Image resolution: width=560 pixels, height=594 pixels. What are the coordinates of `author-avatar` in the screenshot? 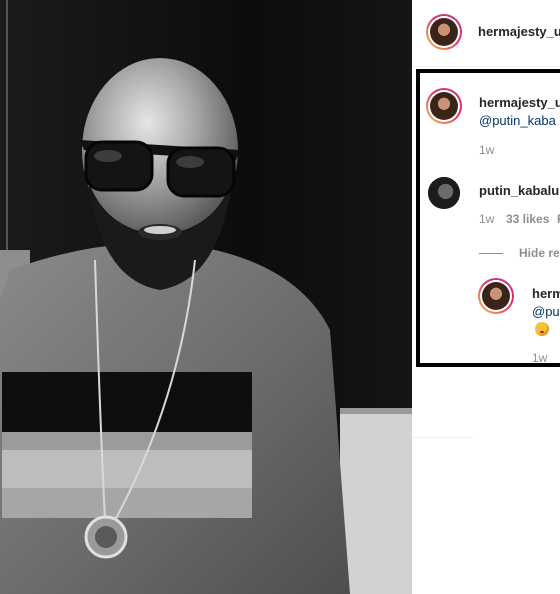 It's located at (444, 32).